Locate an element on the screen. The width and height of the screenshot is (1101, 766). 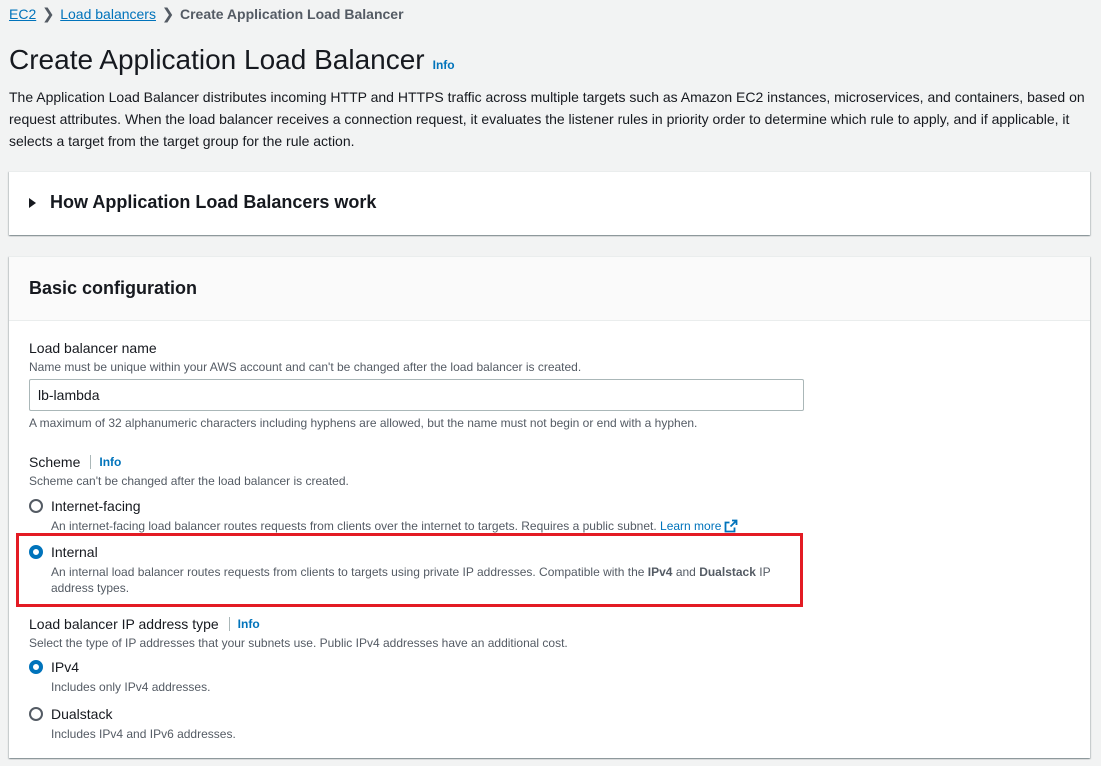
ip-type-label: Load balancer IP address type is located at coordinates (124, 624).